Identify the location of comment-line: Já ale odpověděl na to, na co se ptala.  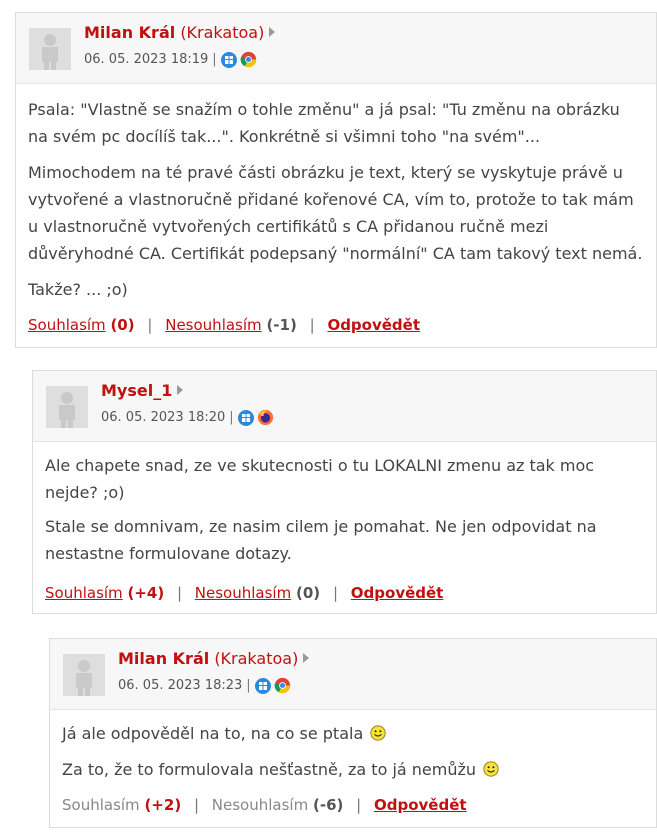
(353, 733).